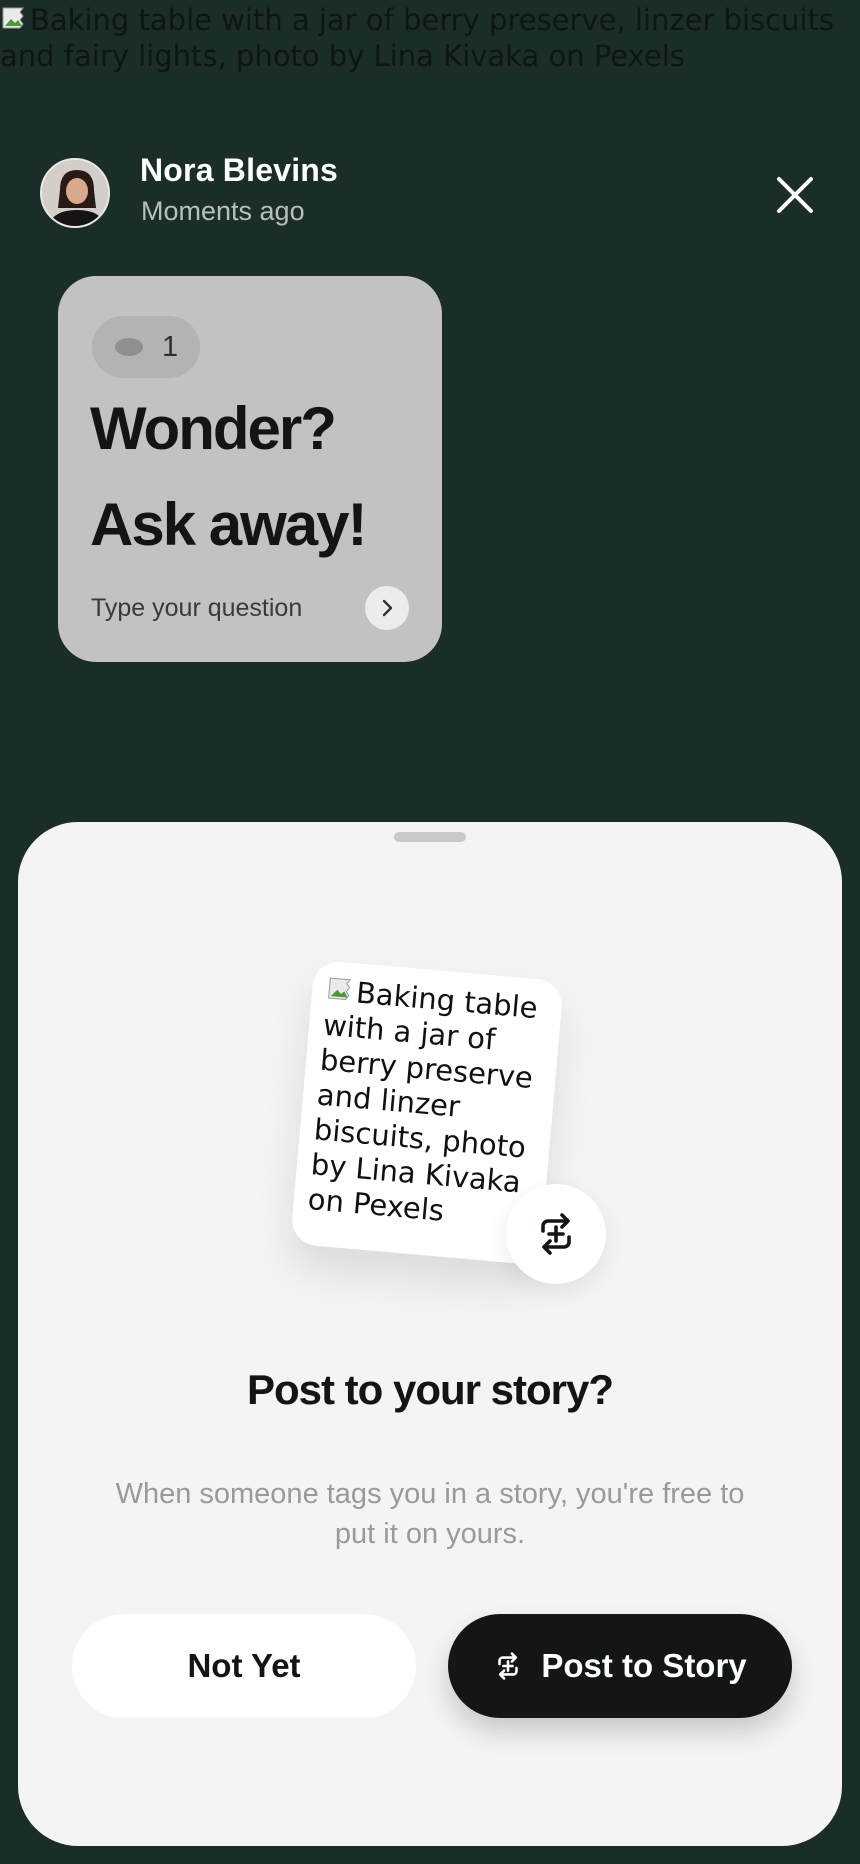  What do you see at coordinates (213, 428) in the screenshot?
I see `question-title-line-1: Wonder?` at bounding box center [213, 428].